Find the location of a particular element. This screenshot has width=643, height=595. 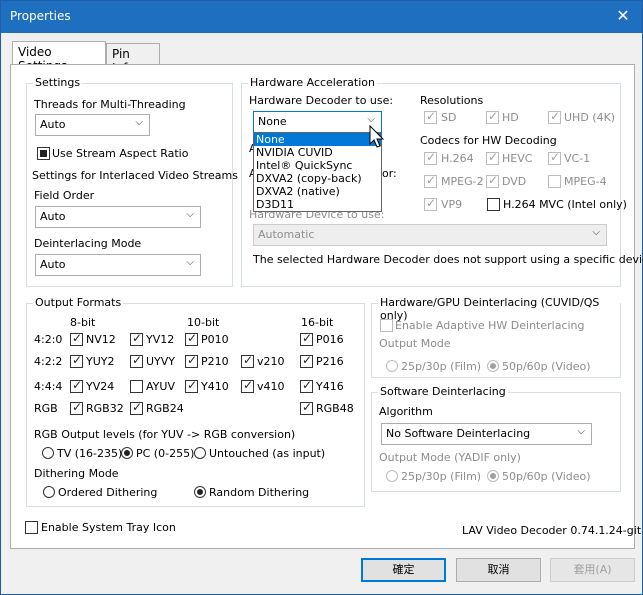

field-order-value: Auto is located at coordinates (53, 216).